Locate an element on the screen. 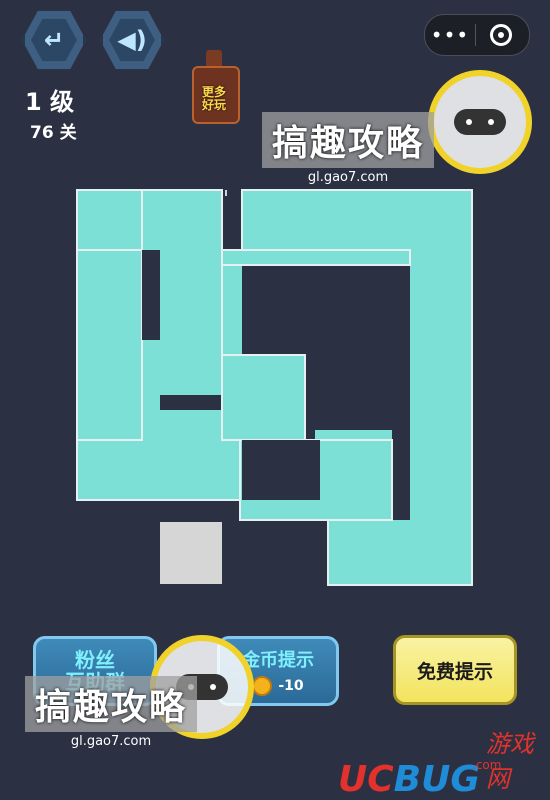 This screenshot has height=800, width=550. gamepad-icon is located at coordinates (480, 122).